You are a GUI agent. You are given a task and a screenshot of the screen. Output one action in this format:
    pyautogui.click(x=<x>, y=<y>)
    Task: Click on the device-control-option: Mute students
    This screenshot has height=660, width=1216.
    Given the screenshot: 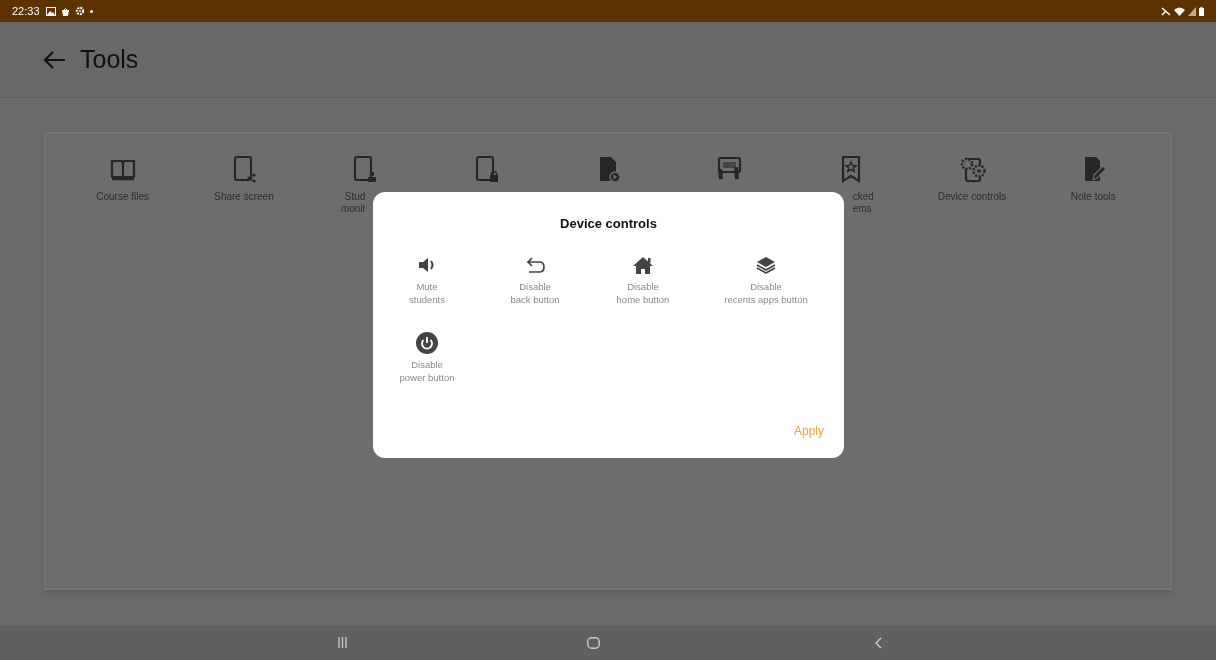 What is the action you would take?
    pyautogui.click(x=427, y=279)
    